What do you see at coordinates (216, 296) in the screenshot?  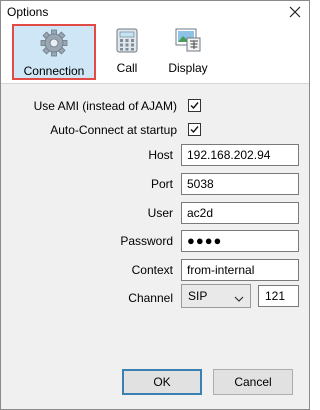 I see `channel-type-select: SIP` at bounding box center [216, 296].